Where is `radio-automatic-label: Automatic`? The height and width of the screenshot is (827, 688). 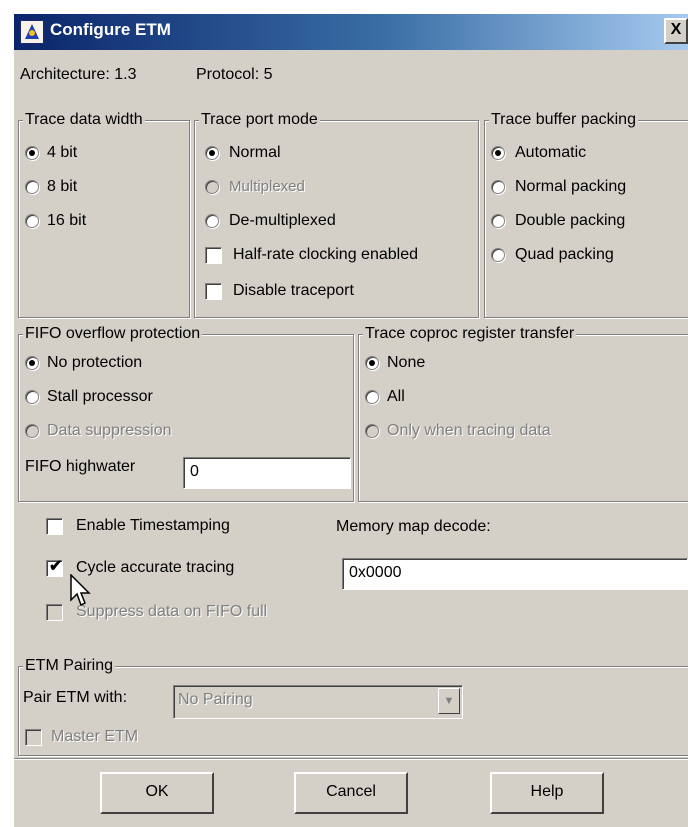
radio-automatic-label: Automatic is located at coordinates (551, 152).